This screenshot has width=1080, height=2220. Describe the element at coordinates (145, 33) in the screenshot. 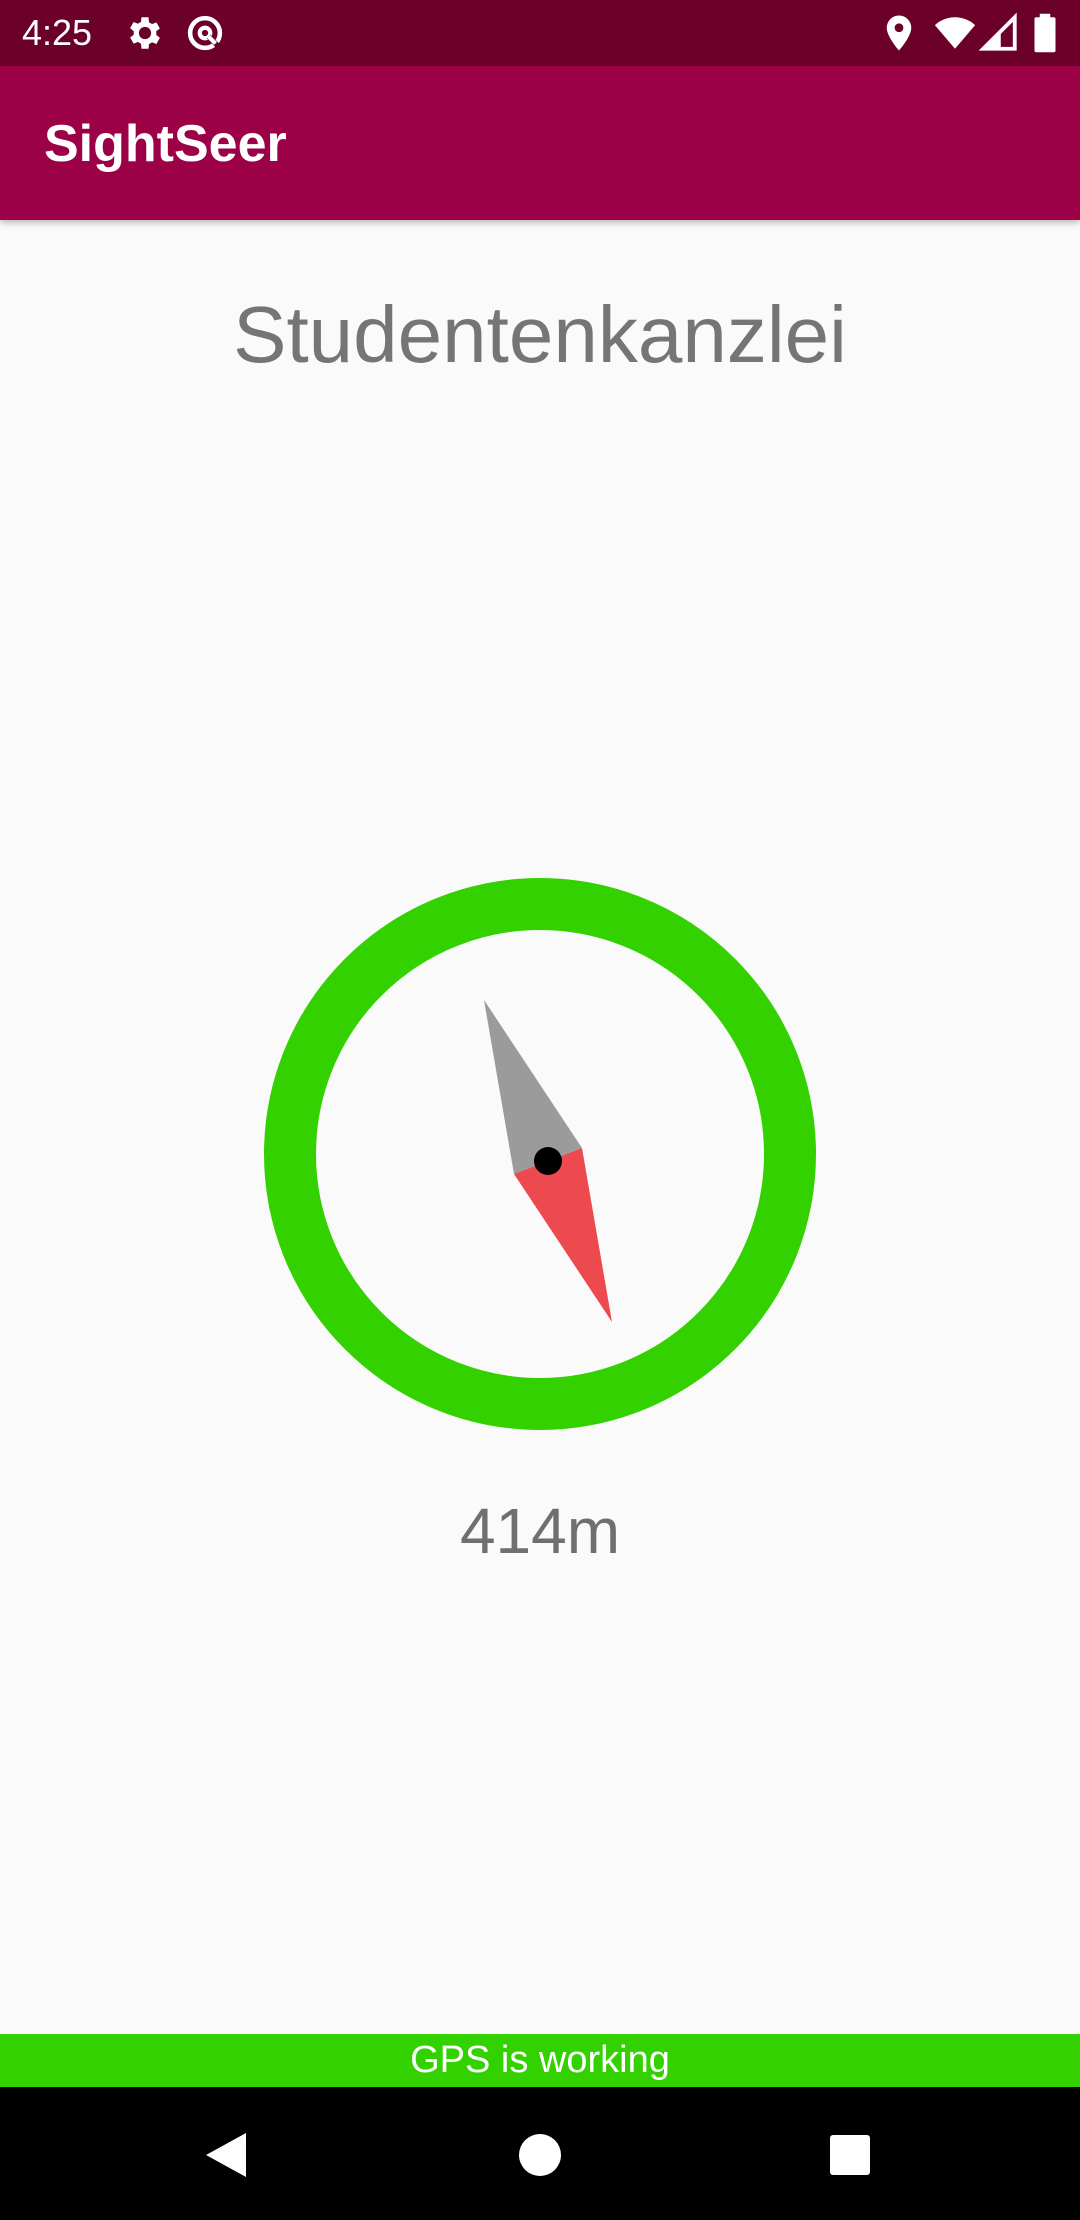

I see `gear-icon` at that location.